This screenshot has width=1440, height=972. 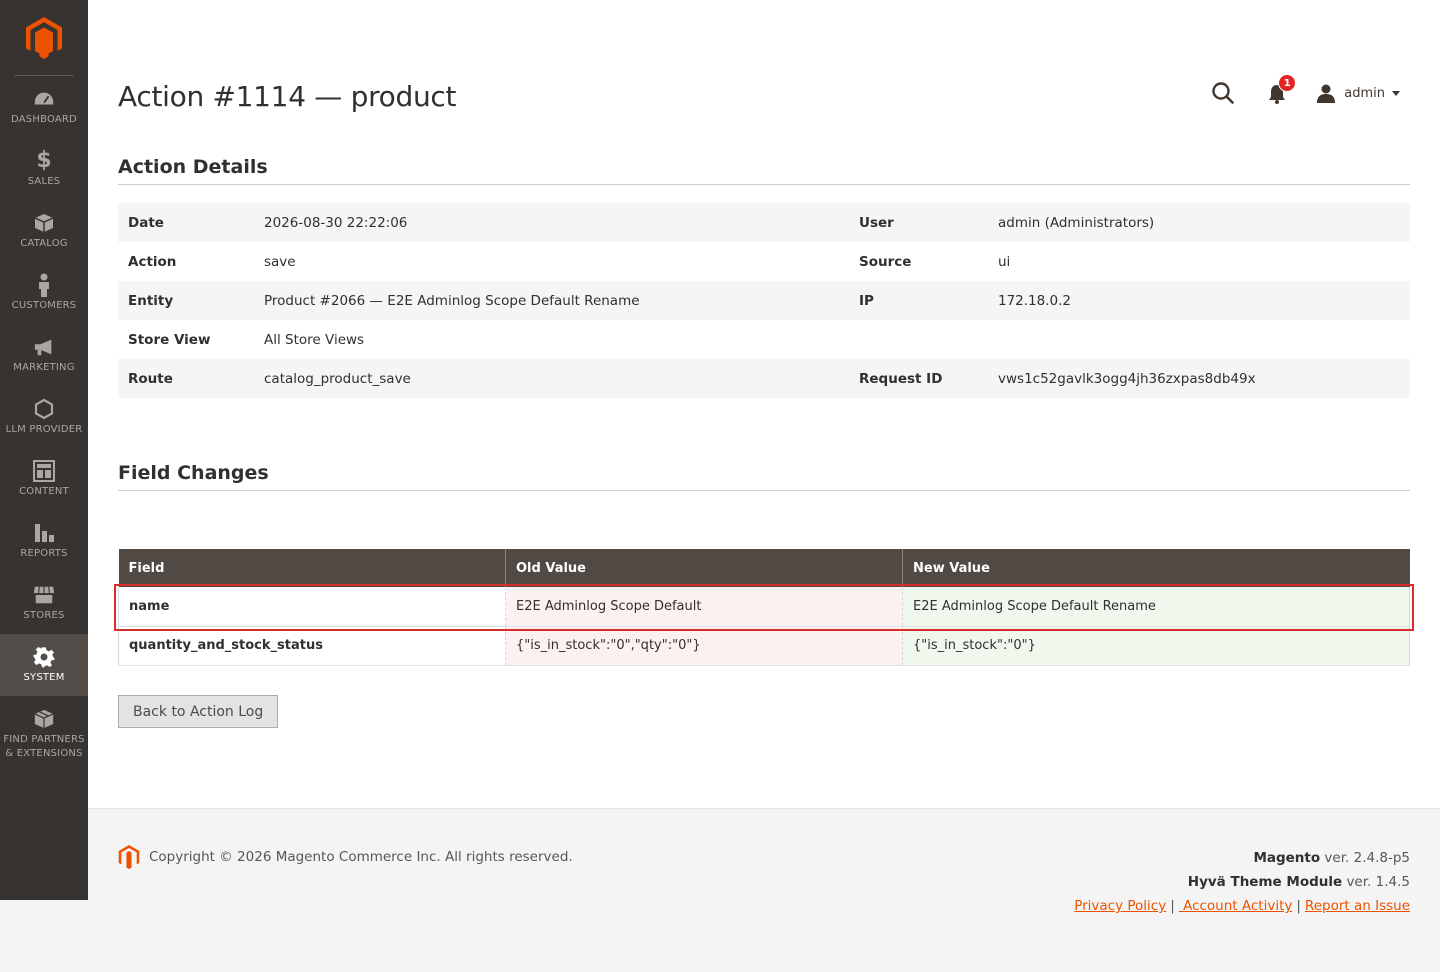 What do you see at coordinates (918, 222) in the screenshot?
I see `detail-label: User` at bounding box center [918, 222].